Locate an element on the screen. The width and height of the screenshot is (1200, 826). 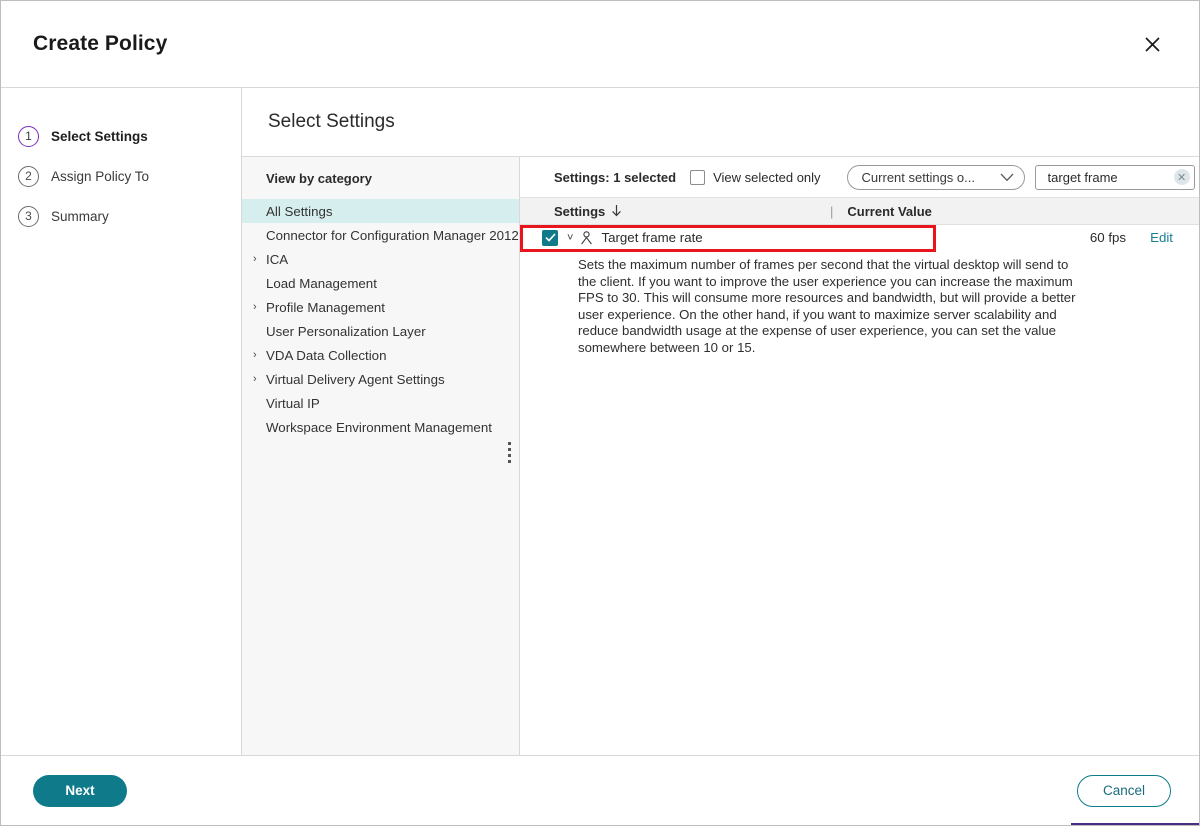
column-header-settings-label: Settings is located at coordinates (580, 211).